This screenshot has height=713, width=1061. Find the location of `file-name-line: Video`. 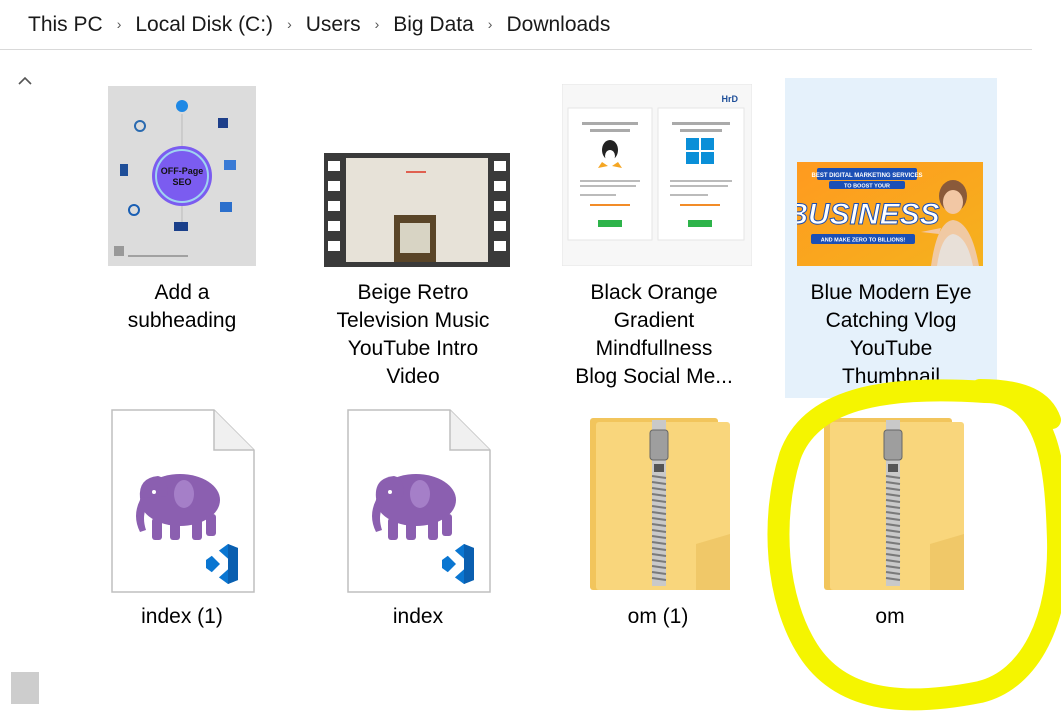

file-name-line: Video is located at coordinates (413, 376).